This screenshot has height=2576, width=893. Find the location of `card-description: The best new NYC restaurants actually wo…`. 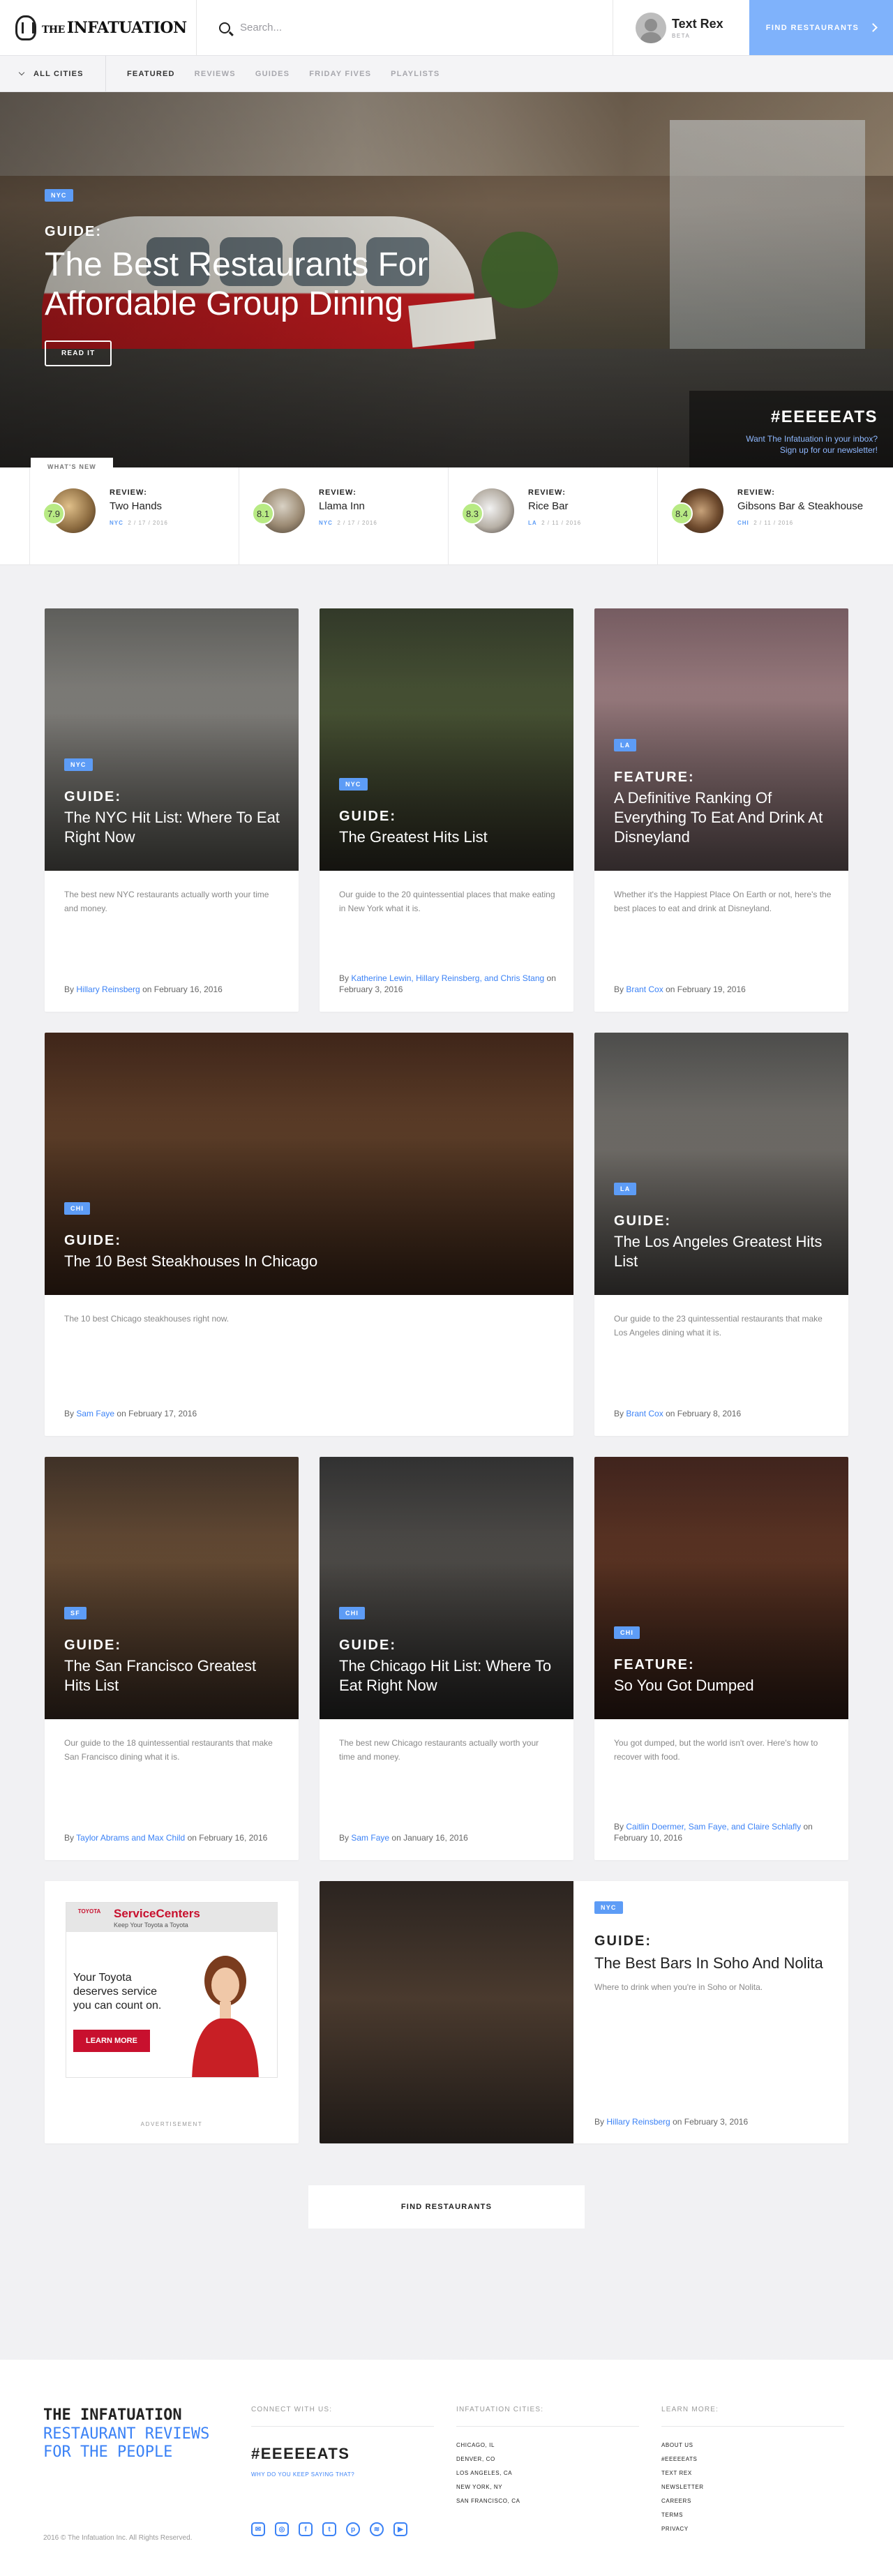

card-description: The best new NYC restaurants actually wo… is located at coordinates (166, 901).